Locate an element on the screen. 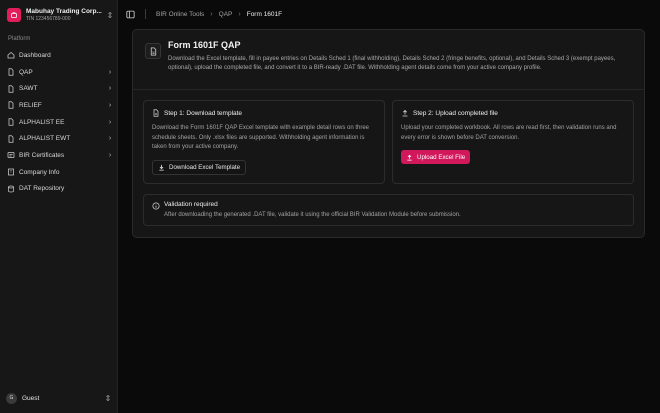 This screenshot has height=413, width=660. page-title: Form 1601F QAP is located at coordinates (204, 45).